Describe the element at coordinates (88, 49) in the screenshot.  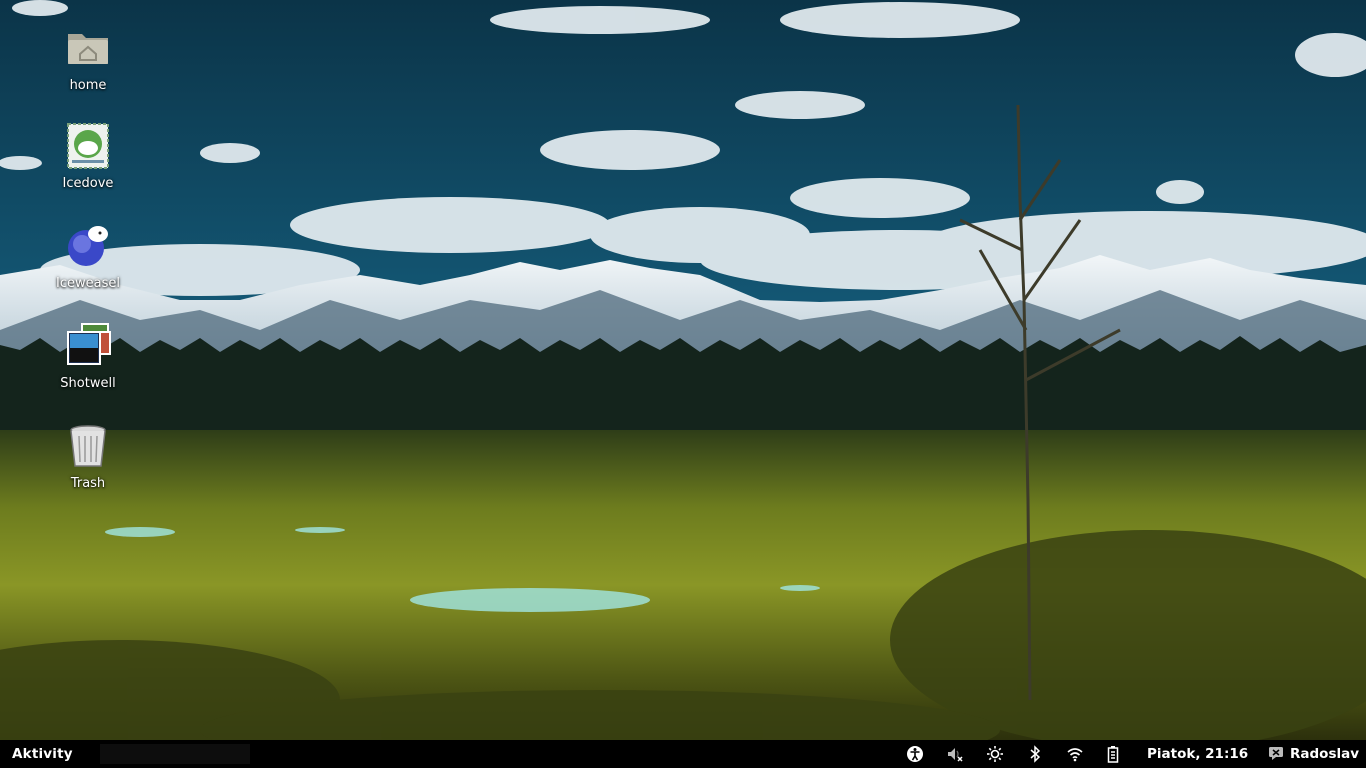
I see `home-folder-icon` at that location.